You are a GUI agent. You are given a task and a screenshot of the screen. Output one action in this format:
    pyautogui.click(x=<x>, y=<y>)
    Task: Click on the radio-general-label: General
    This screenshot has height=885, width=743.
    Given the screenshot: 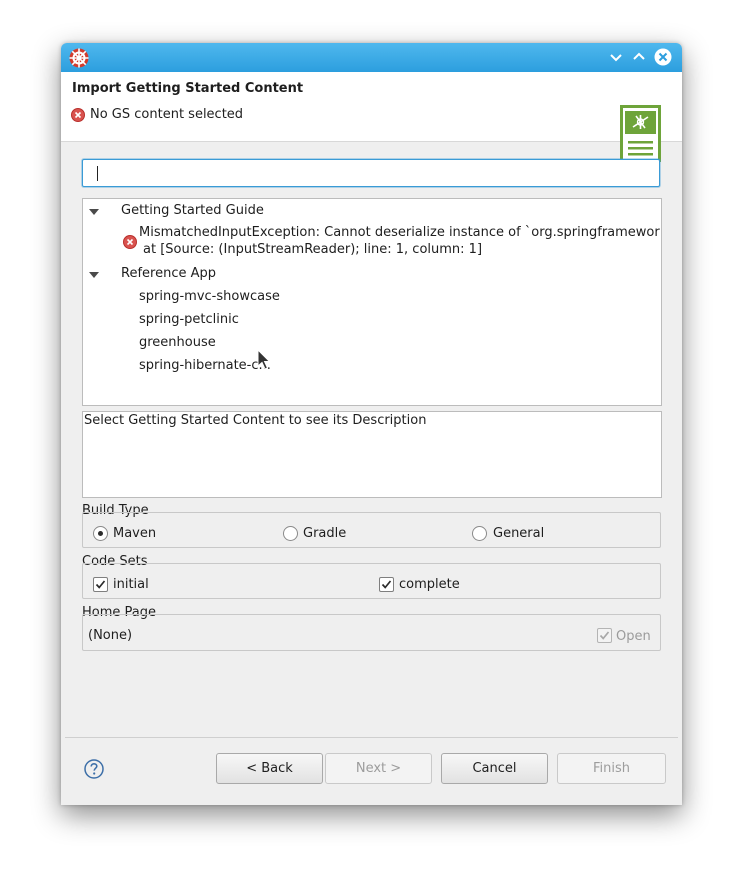 What is the action you would take?
    pyautogui.click(x=518, y=533)
    